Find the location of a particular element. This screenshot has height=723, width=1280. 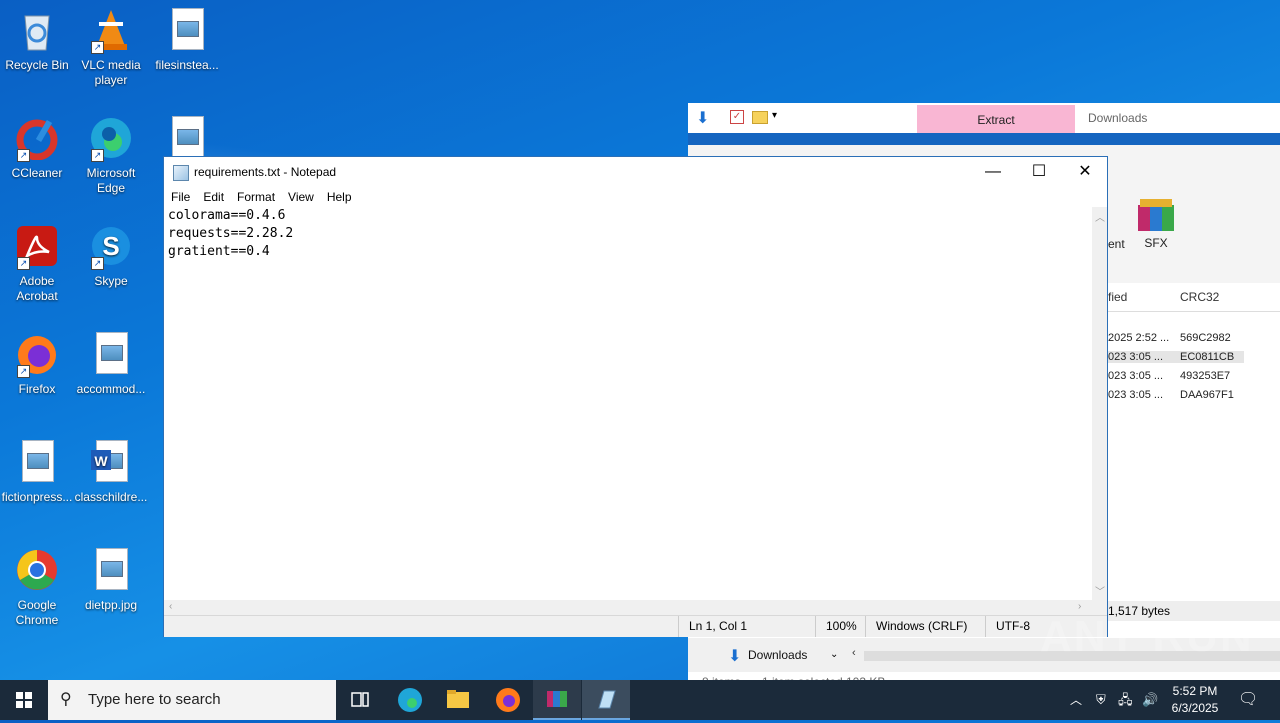

taskbar-file-explorer is located at coordinates (458, 700).